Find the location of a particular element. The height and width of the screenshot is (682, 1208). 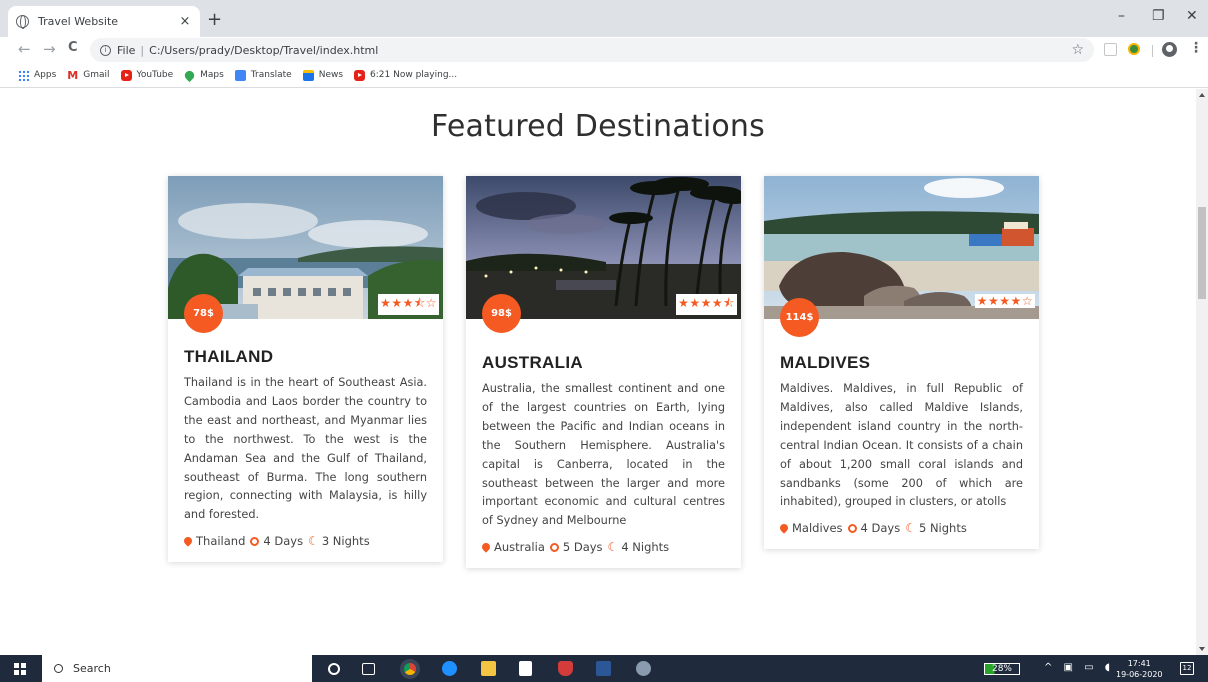

back-button: ← is located at coordinates (24, 49).